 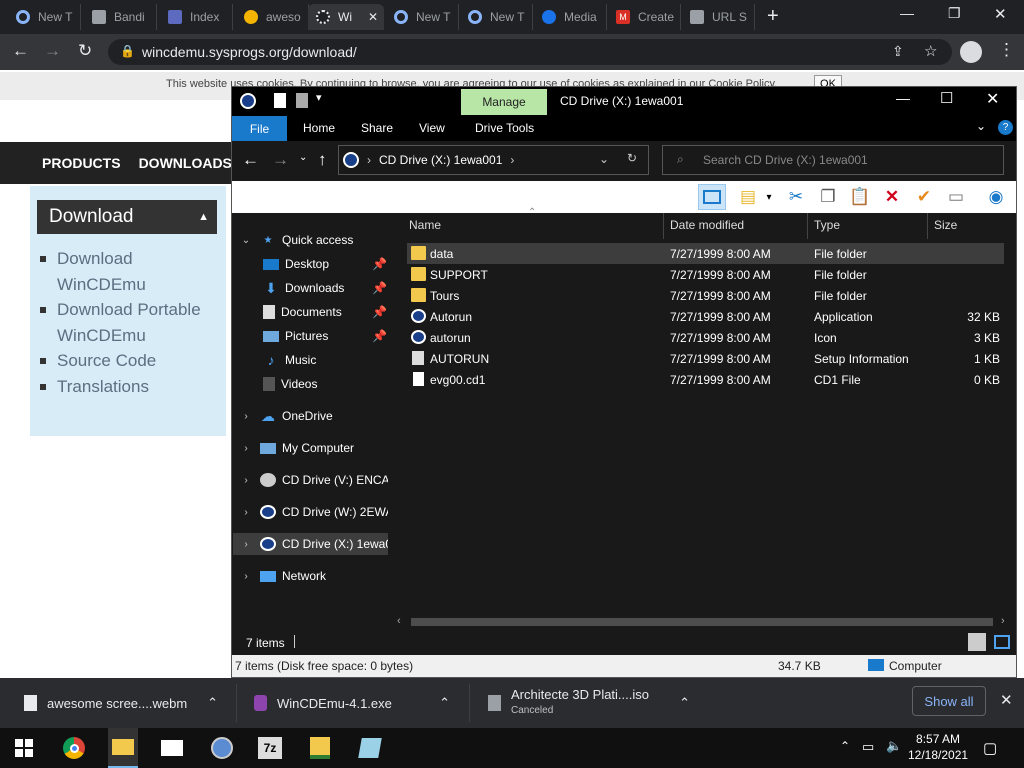 I want to click on video-editor-icon, so click(x=172, y=748).